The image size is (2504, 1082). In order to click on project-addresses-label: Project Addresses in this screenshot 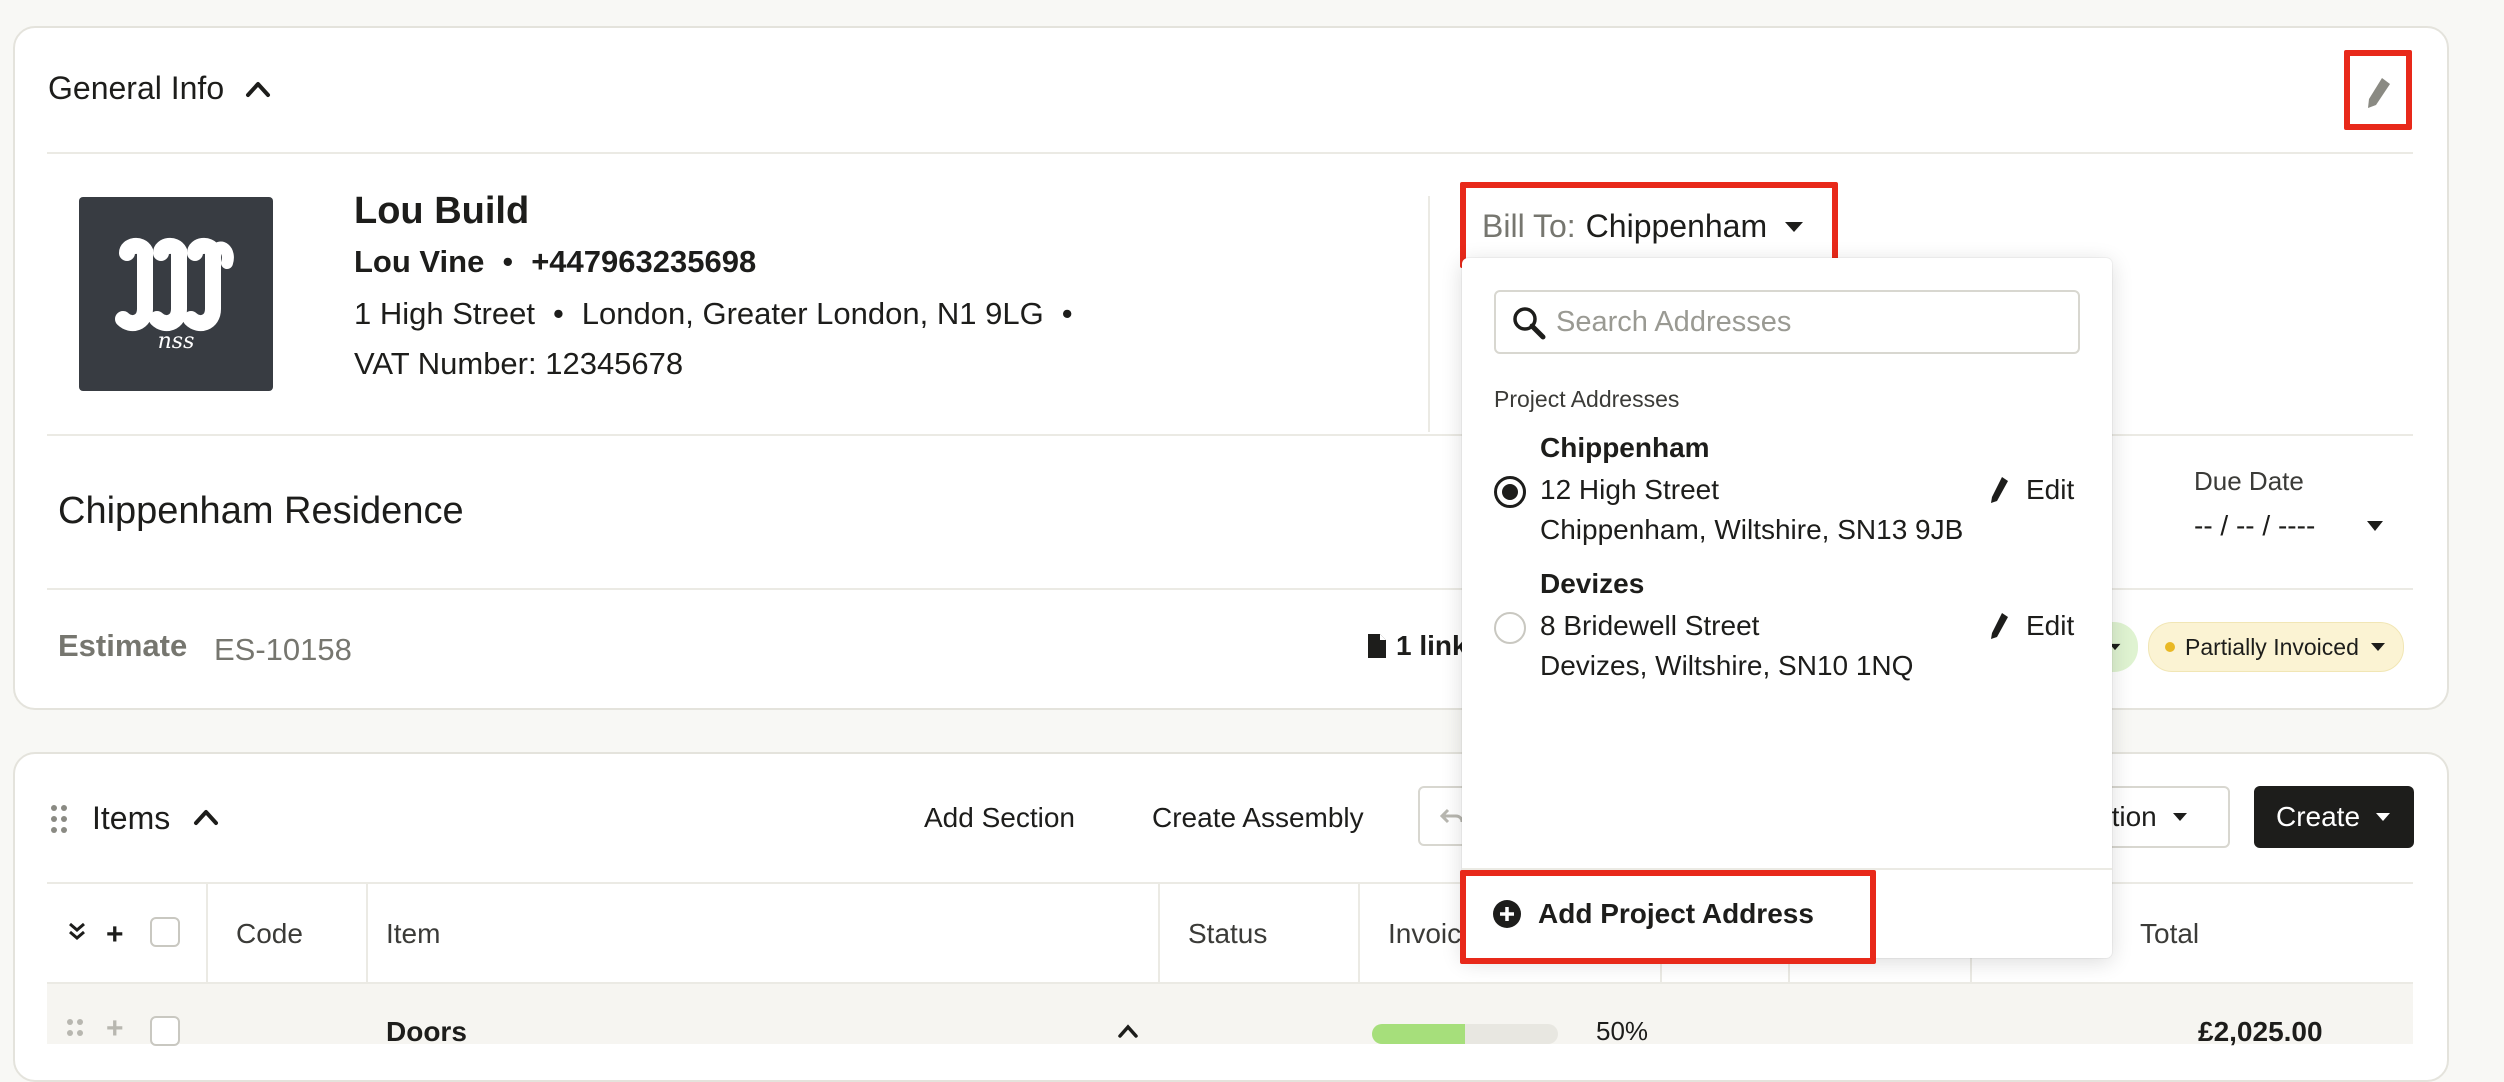, I will do `click(1587, 399)`.